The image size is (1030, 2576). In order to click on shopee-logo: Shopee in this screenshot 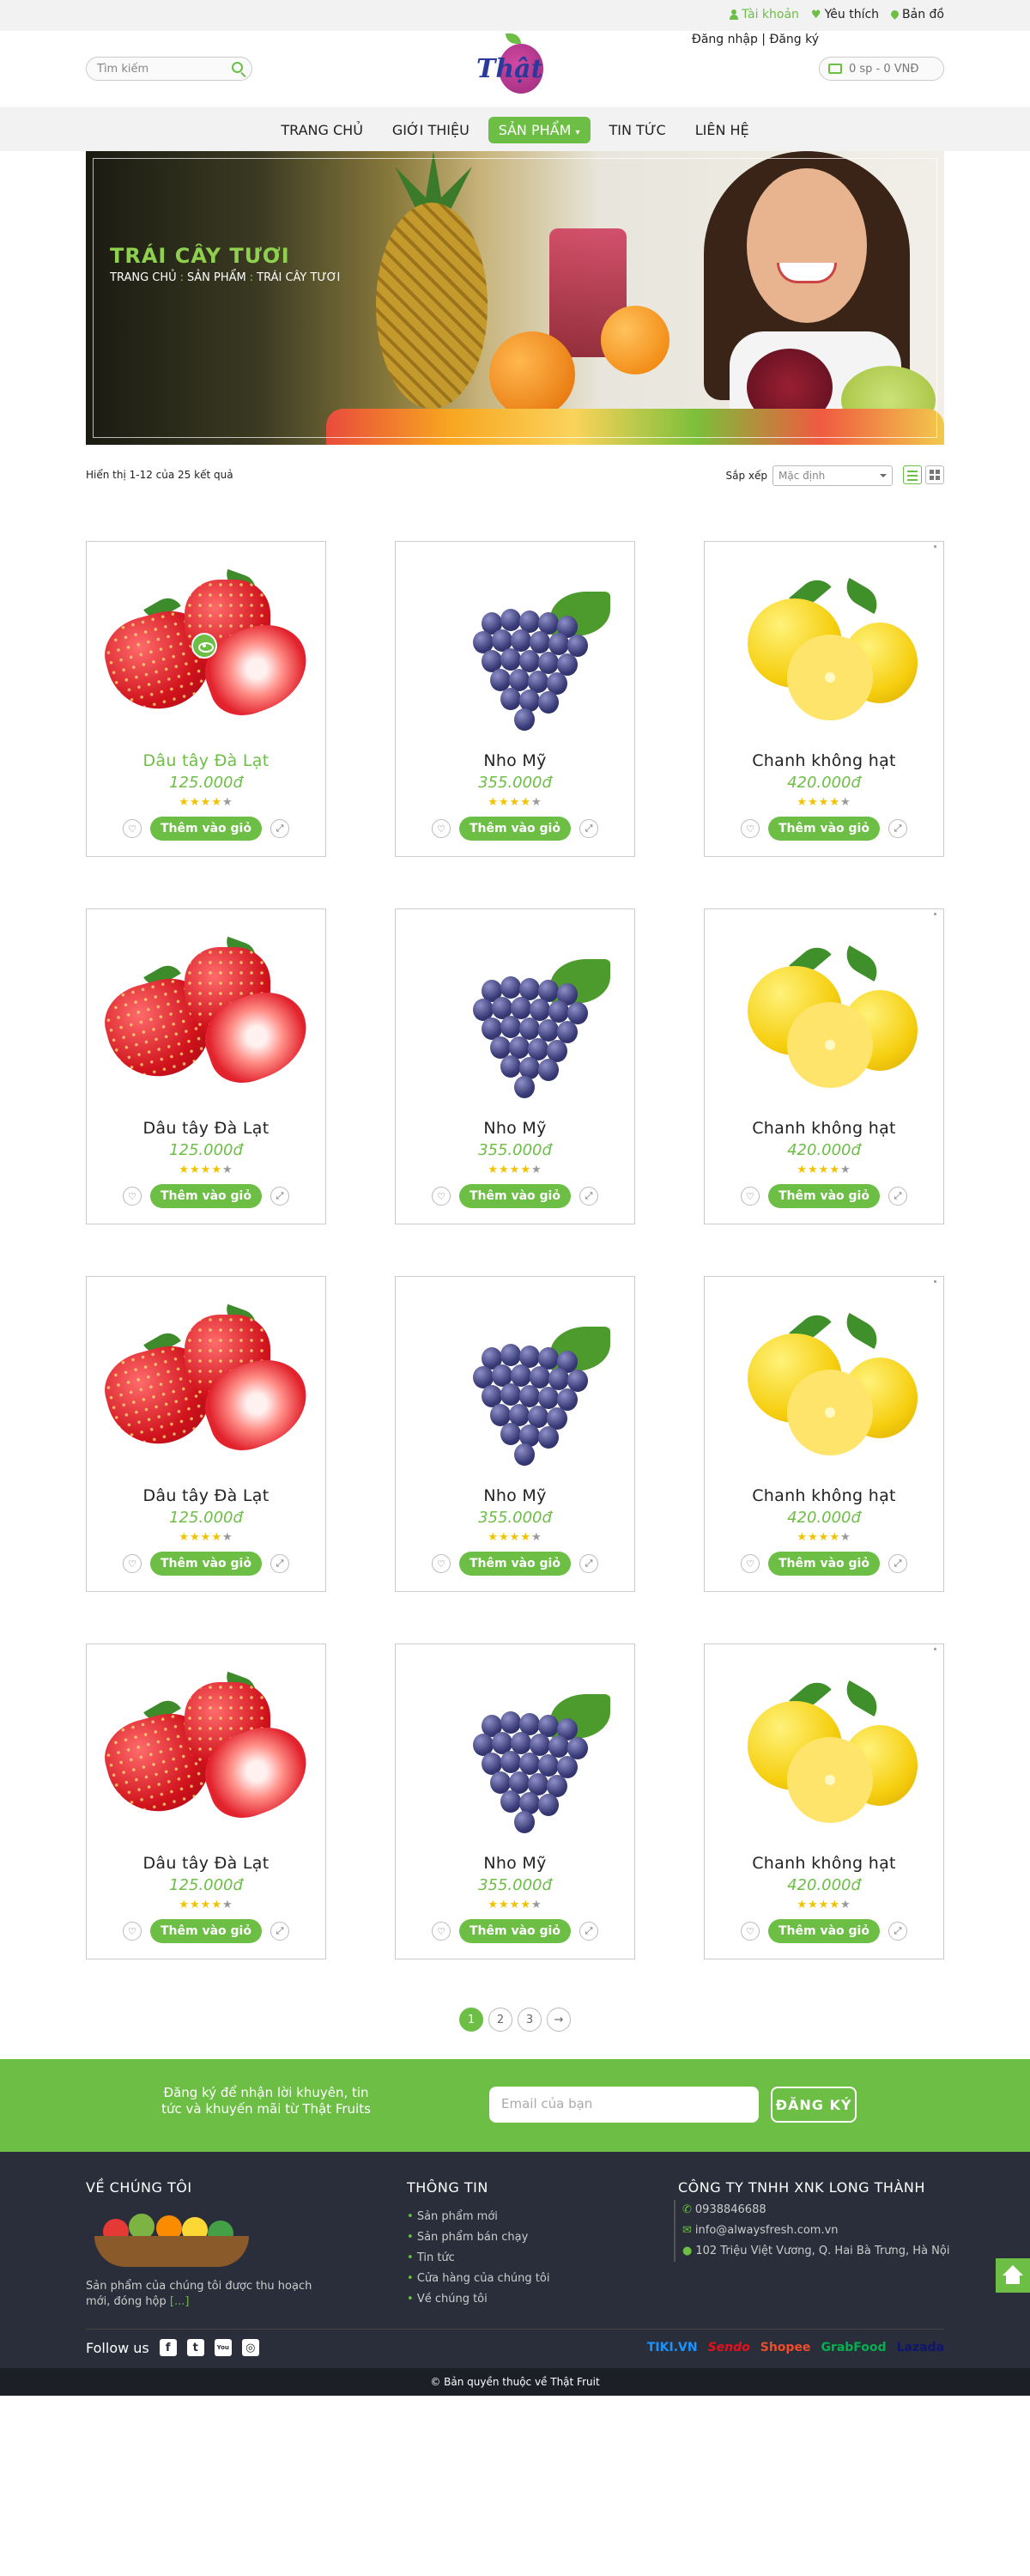, I will do `click(785, 2347)`.